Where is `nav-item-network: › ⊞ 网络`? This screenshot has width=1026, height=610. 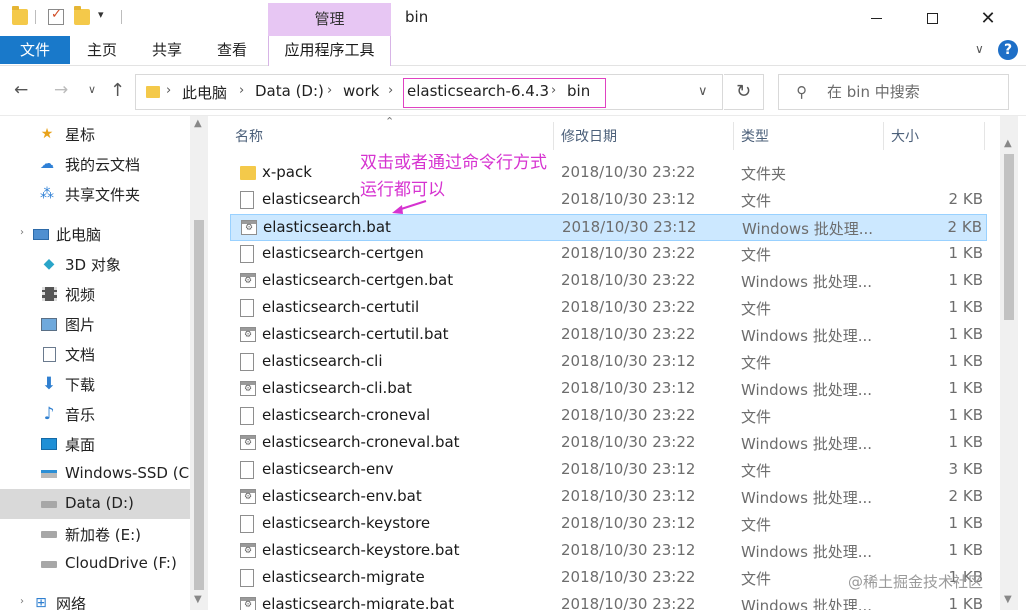
nav-item-network: › ⊞ 网络 is located at coordinates (95, 599).